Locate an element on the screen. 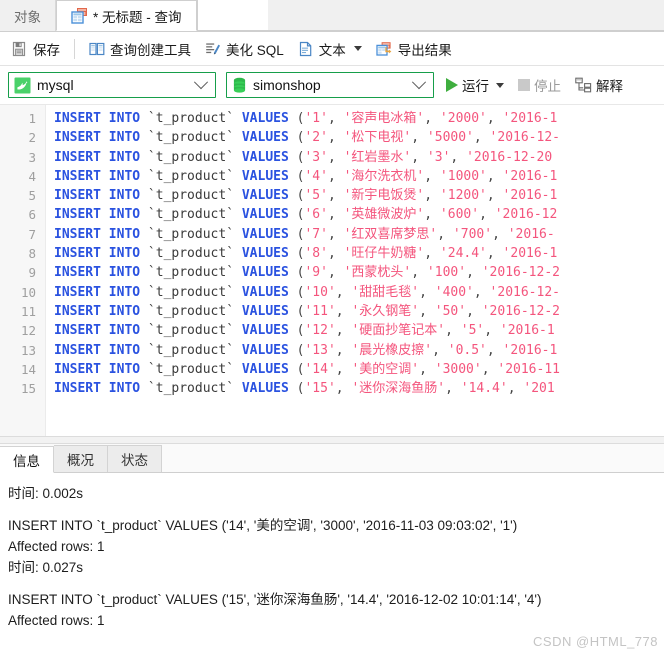  tab-strip: 对象 * 无标题 - 查询 is located at coordinates (332, 16).